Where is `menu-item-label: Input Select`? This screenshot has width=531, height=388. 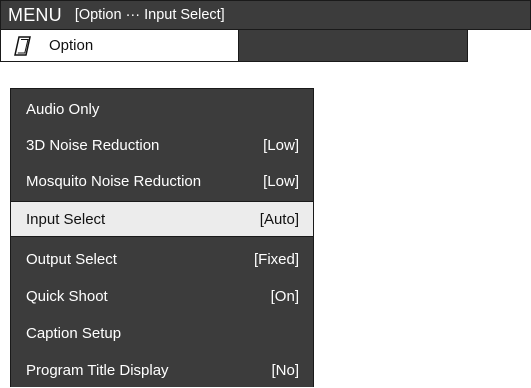 menu-item-label: Input Select is located at coordinates (66, 219).